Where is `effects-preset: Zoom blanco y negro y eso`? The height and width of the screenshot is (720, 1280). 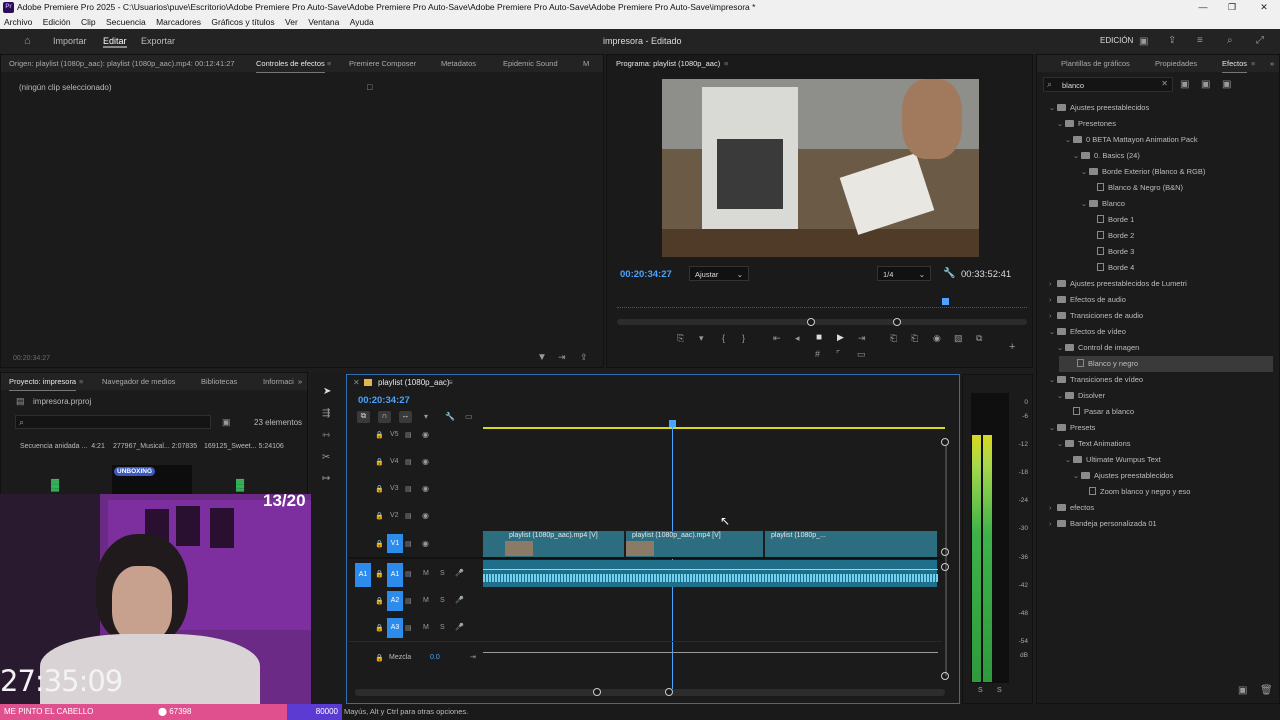 effects-preset: Zoom blanco y negro y eso is located at coordinates (1135, 492).